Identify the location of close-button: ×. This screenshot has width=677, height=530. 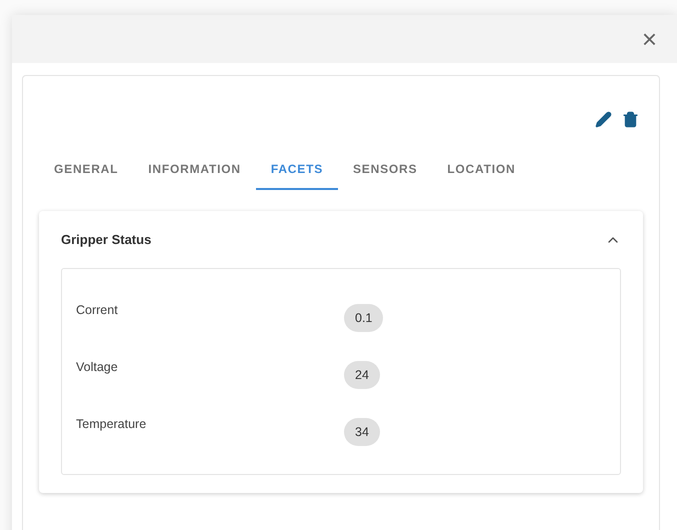
(649, 39).